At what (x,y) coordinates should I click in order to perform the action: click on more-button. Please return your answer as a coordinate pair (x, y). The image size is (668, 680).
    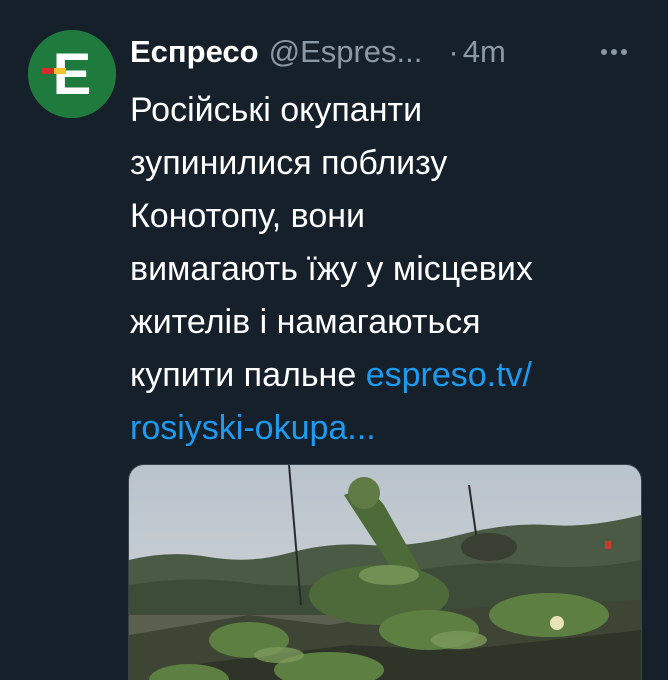
    Looking at the image, I should click on (614, 52).